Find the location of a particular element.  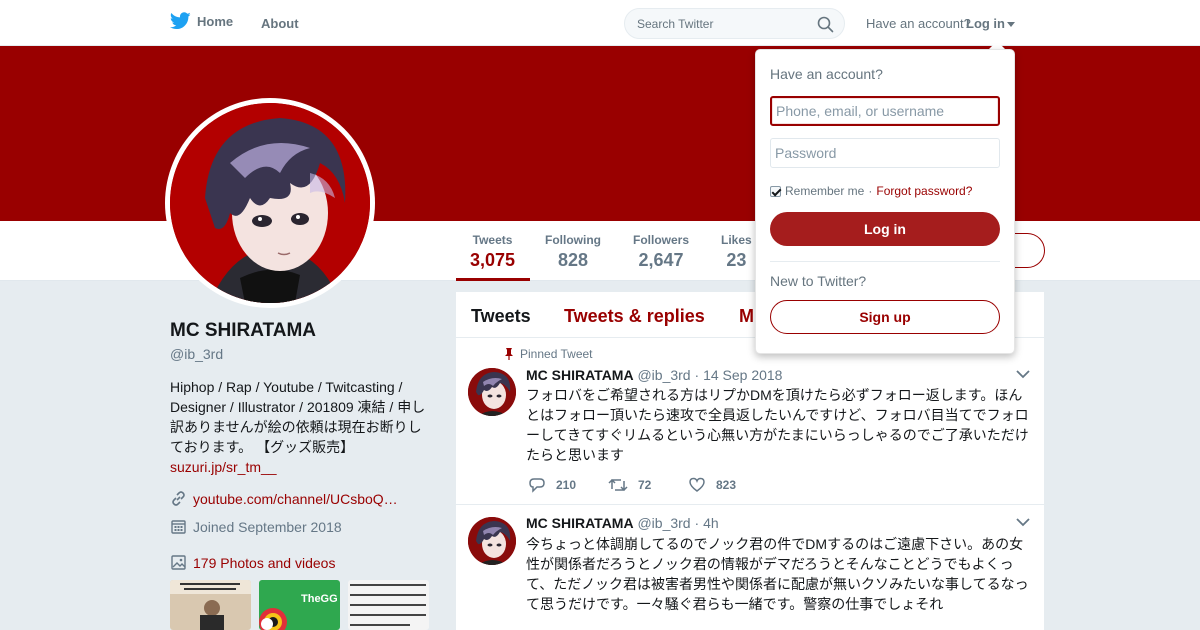

remember-me-checkbox is located at coordinates (775, 191).